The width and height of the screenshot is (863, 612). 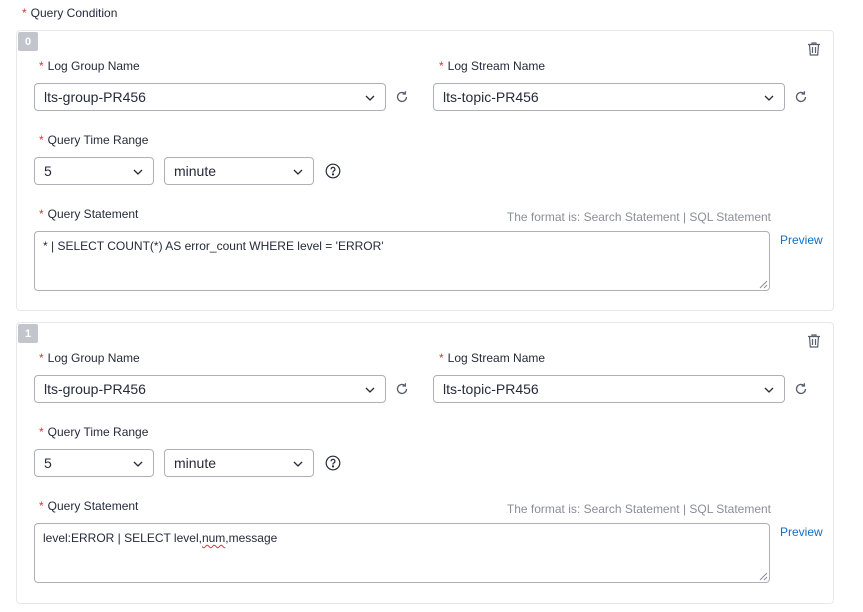 What do you see at coordinates (213, 538) in the screenshot?
I see `spellcheck-word: num` at bounding box center [213, 538].